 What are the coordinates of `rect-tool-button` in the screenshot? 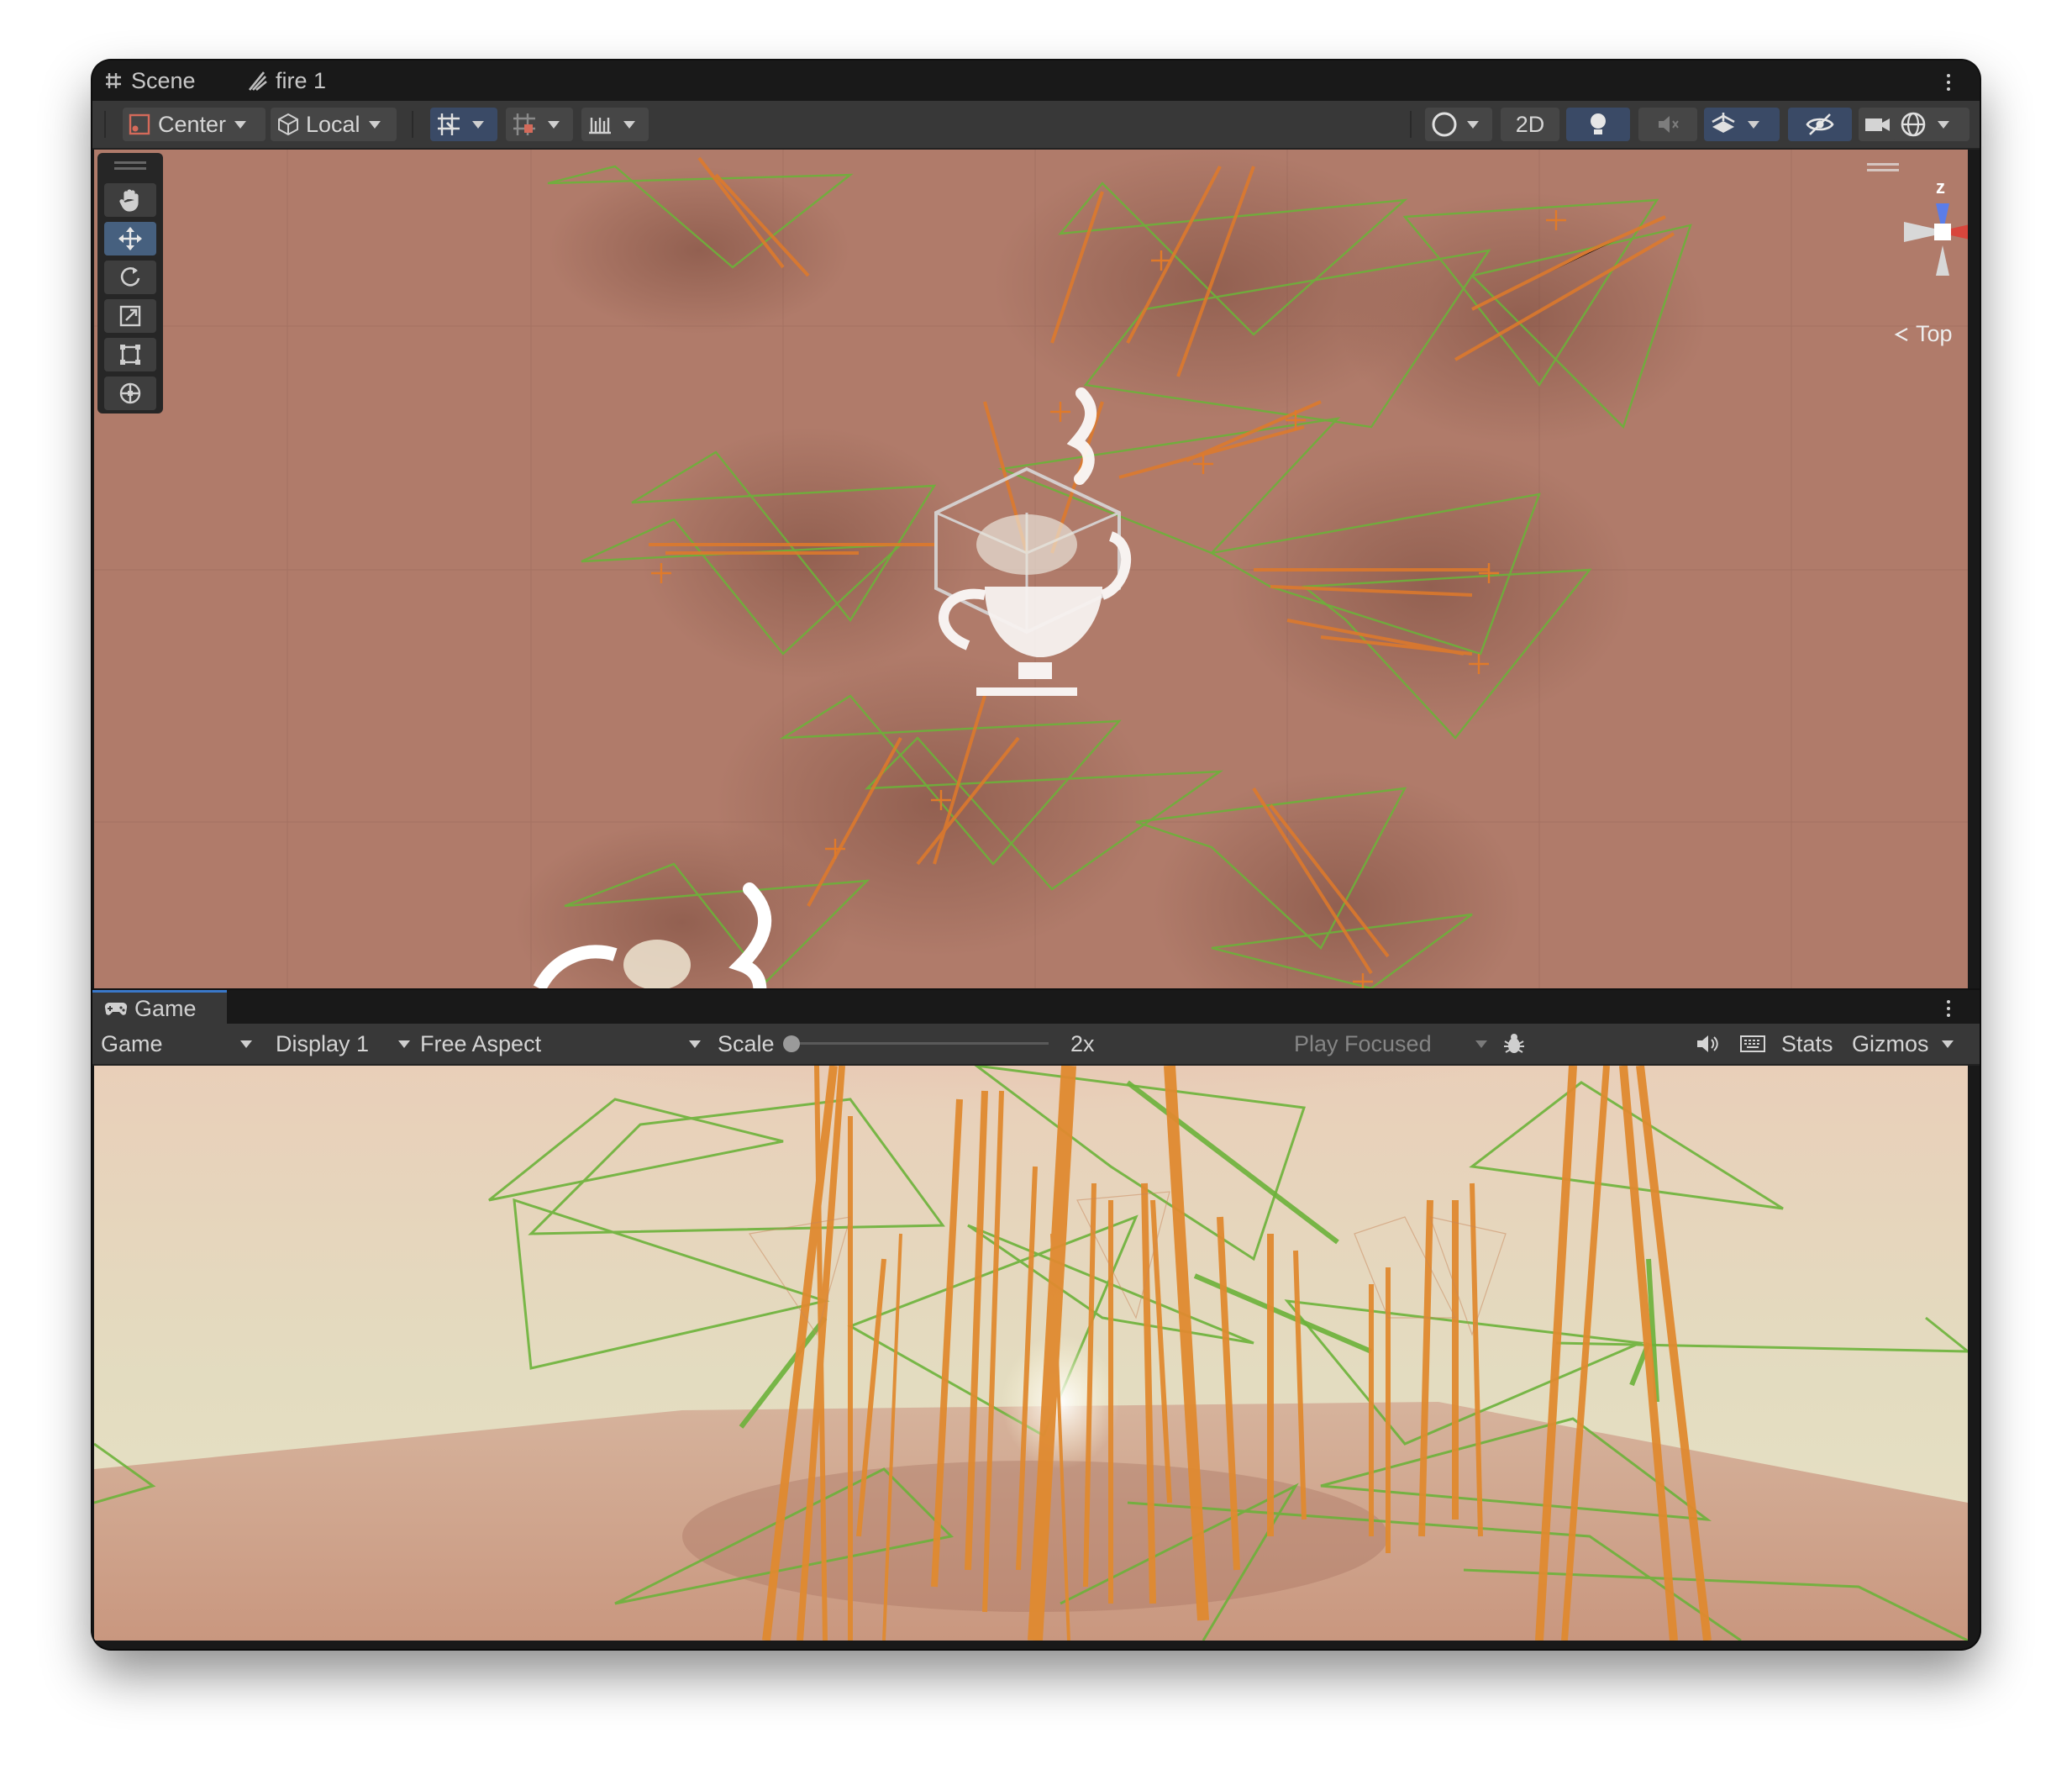 It's located at (130, 354).